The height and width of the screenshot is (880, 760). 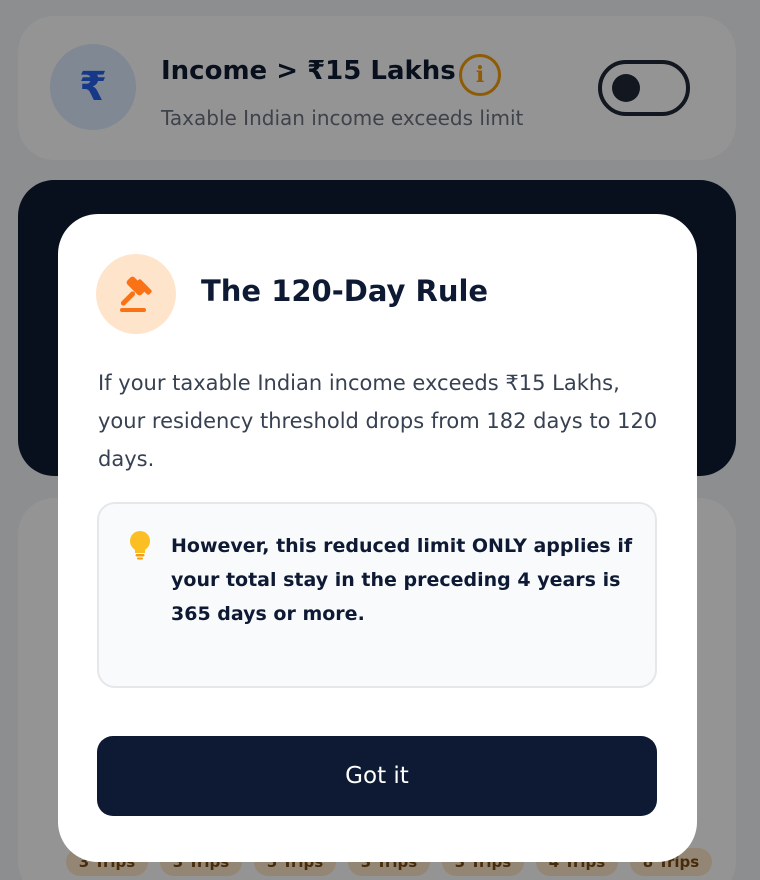 I want to click on gavel-icon-graphic, so click(x=136, y=294).